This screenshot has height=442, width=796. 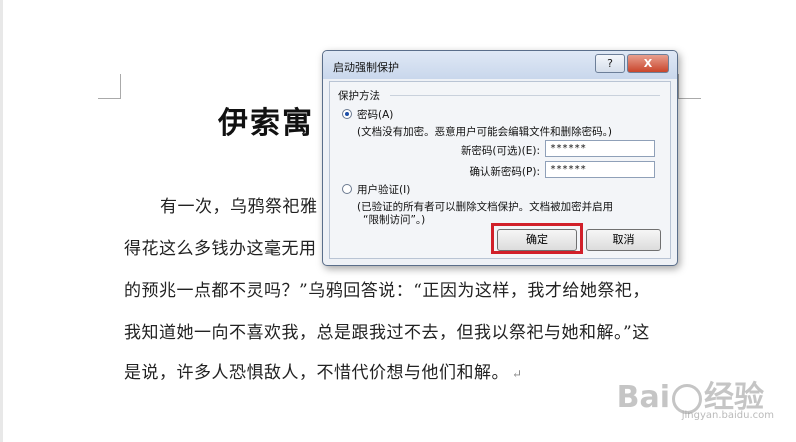 I want to click on password-option-description: (文档没有加密。恶意用户可能会编辑文件和删除密码。), so click(x=484, y=132).